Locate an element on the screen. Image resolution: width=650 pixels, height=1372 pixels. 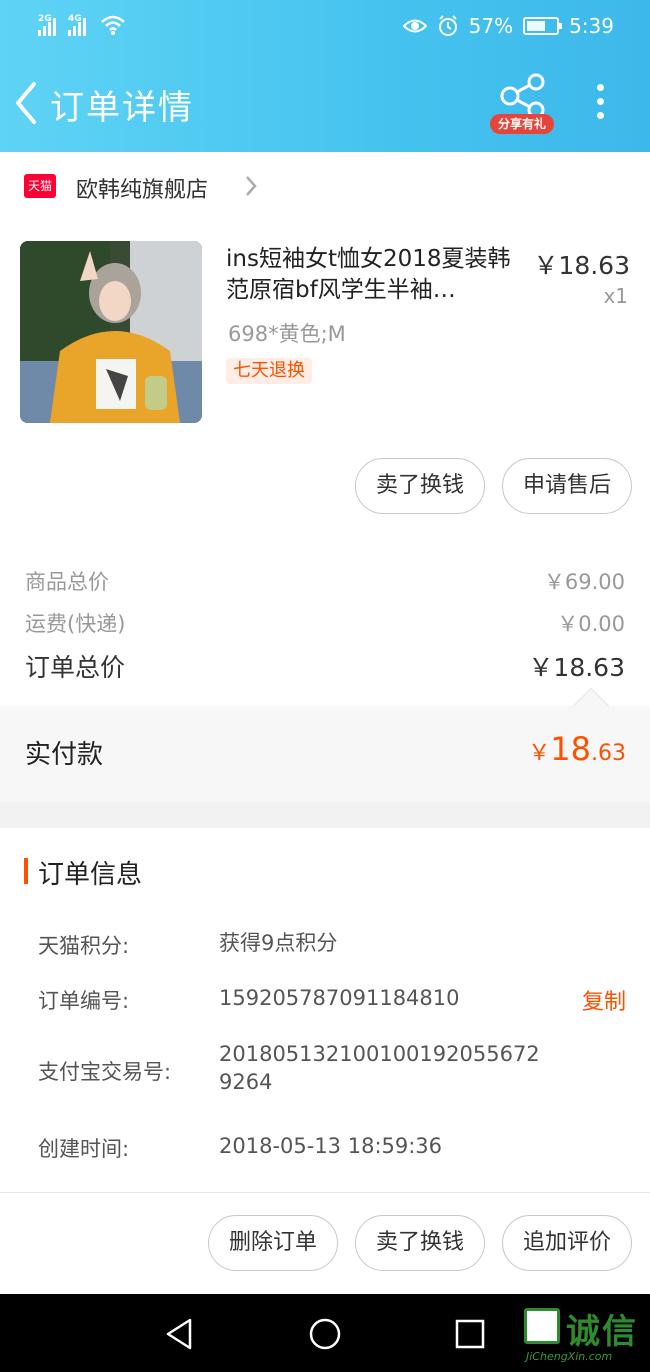
signal-sim1-icon: 2G is located at coordinates (47, 25).